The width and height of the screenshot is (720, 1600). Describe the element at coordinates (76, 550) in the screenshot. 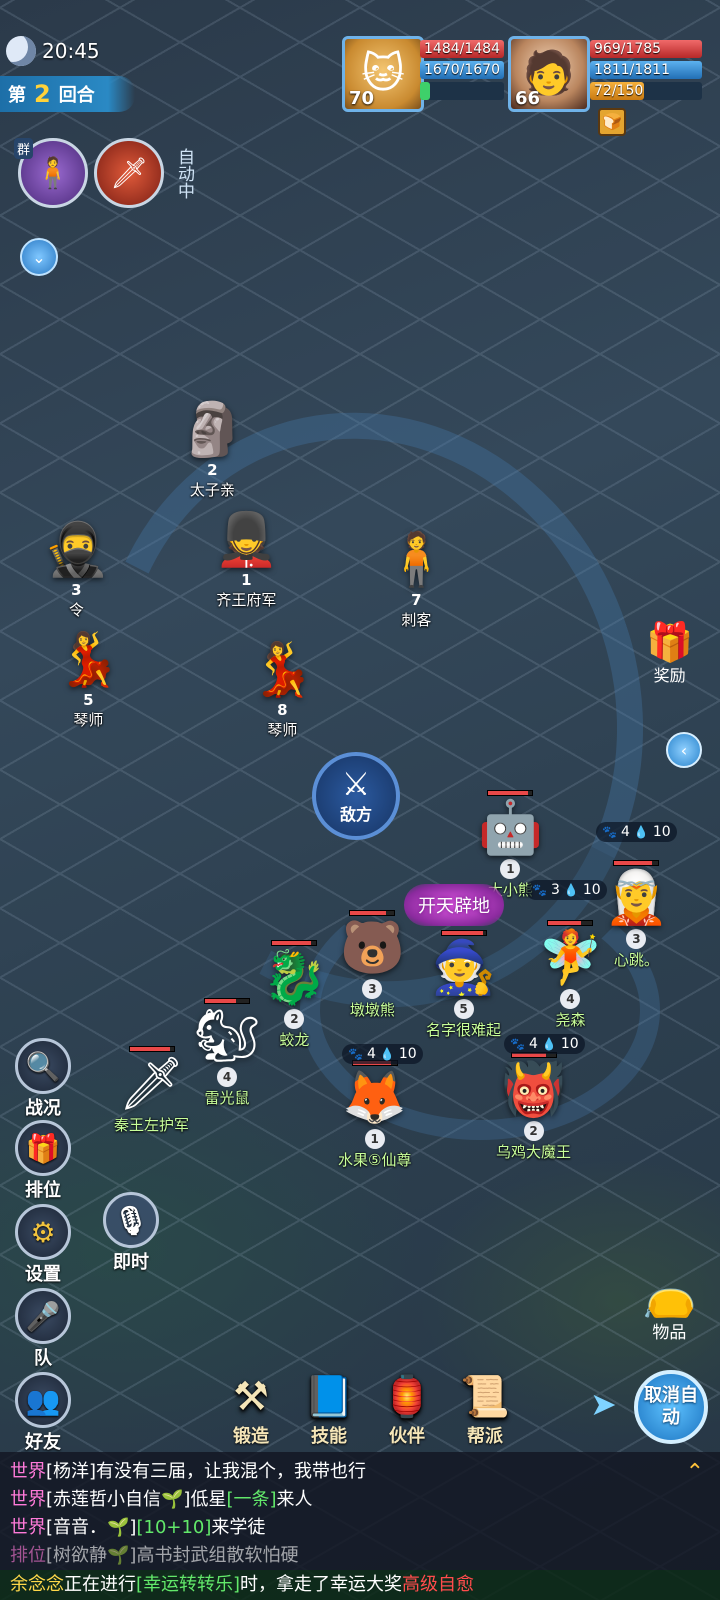

I see `warrior-icon: 🥷` at that location.